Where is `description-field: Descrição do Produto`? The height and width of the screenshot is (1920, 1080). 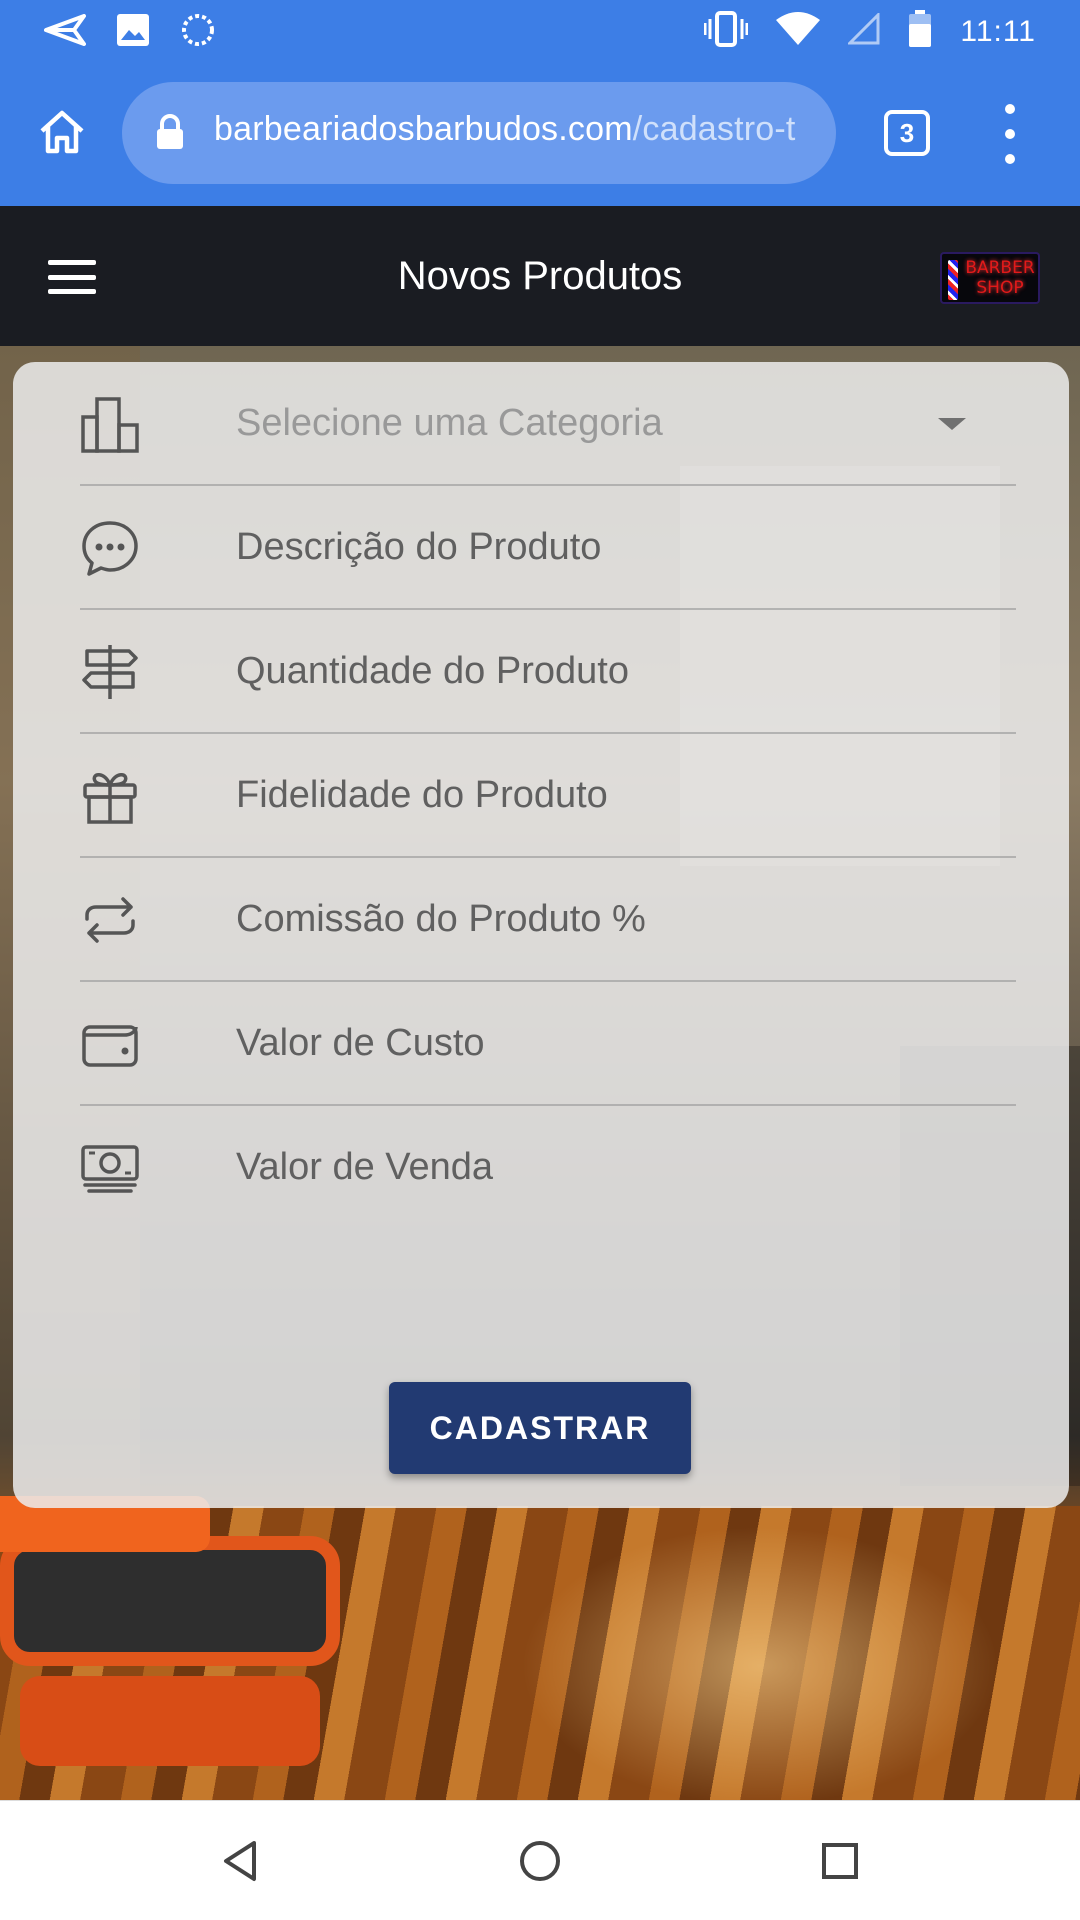
description-field: Descrição do Produto is located at coordinates (548, 548).